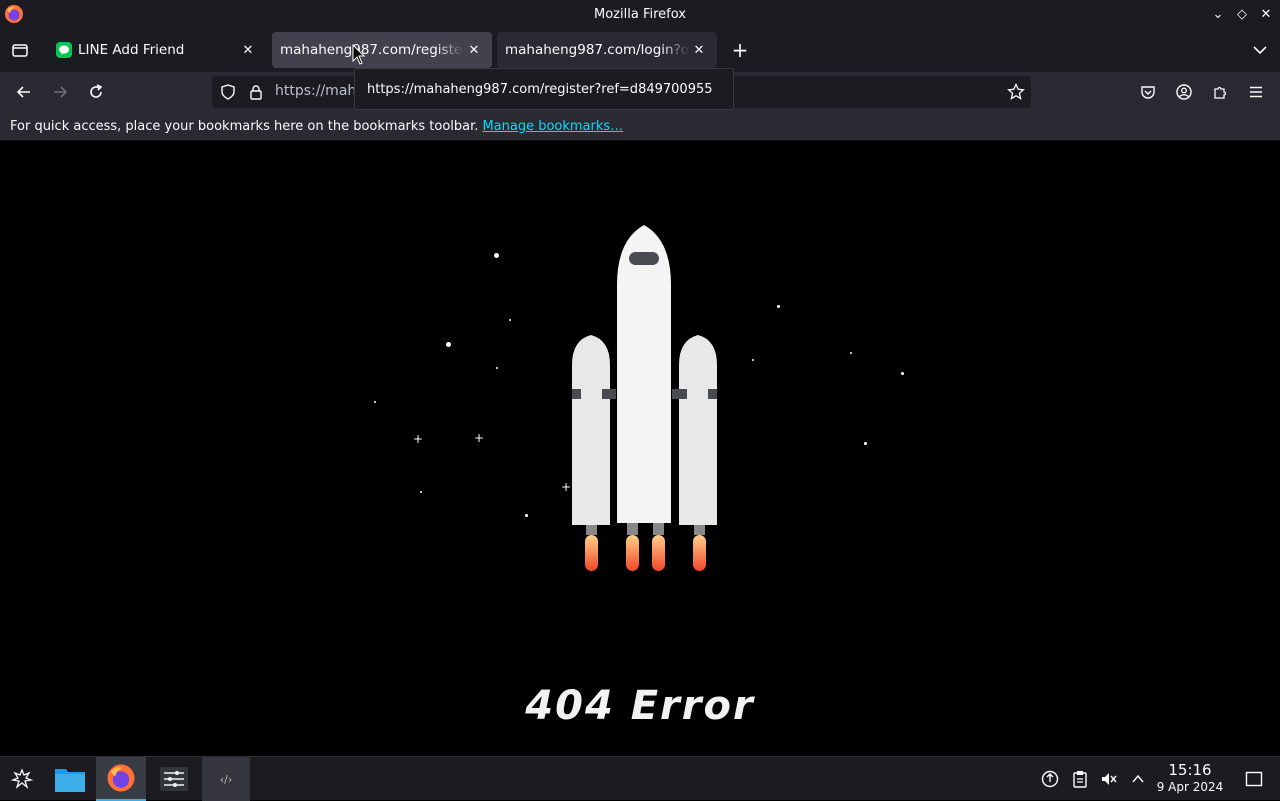 Image resolution: width=1280 pixels, height=801 pixels. What do you see at coordinates (640, 778) in the screenshot?
I see `taskbar: ‹/› 15:16 9 Apr 2024` at bounding box center [640, 778].